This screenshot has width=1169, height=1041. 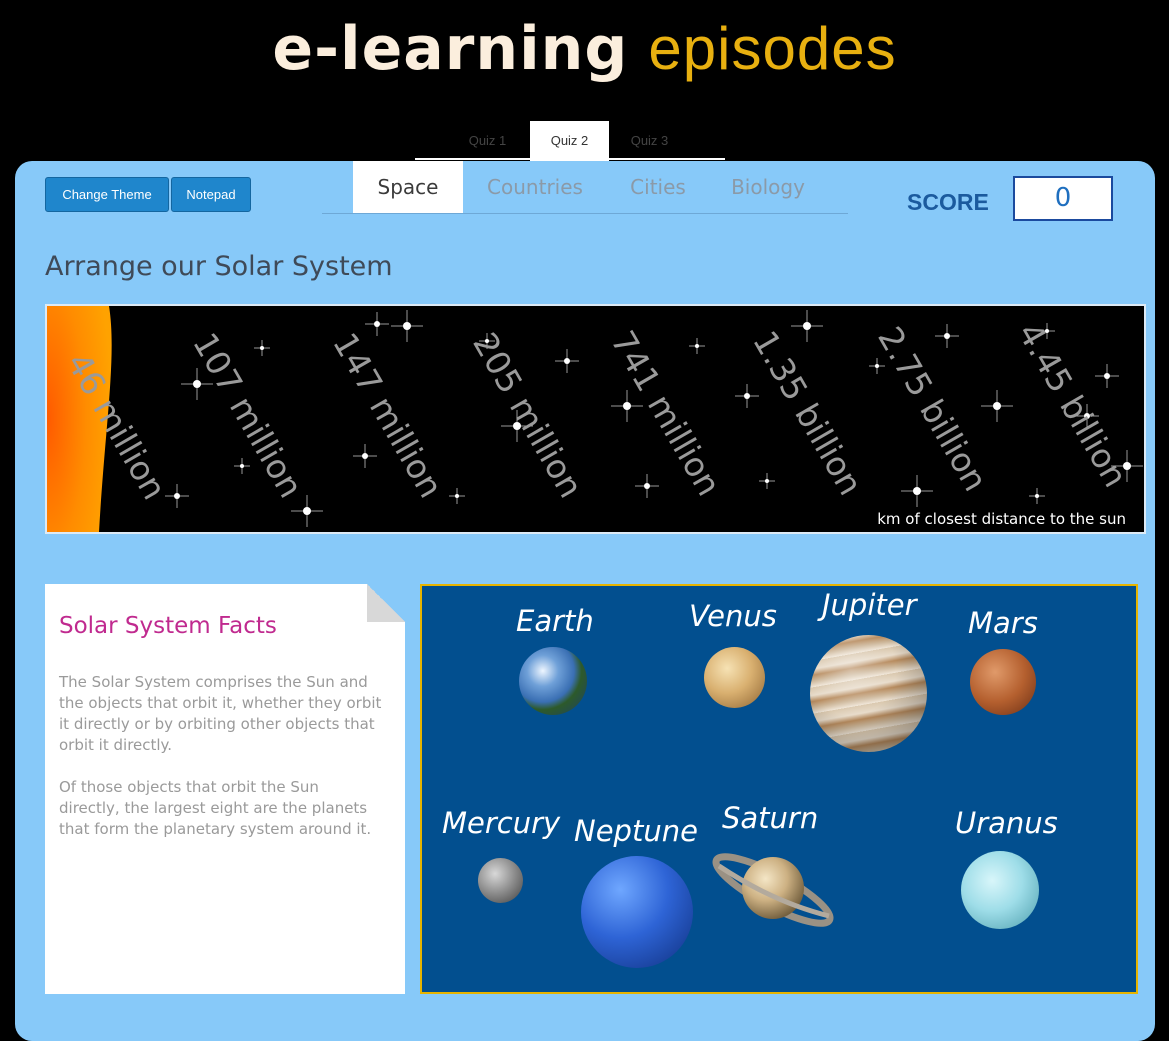 What do you see at coordinates (570, 159) in the screenshot?
I see `quiz-tabs-underline` at bounding box center [570, 159].